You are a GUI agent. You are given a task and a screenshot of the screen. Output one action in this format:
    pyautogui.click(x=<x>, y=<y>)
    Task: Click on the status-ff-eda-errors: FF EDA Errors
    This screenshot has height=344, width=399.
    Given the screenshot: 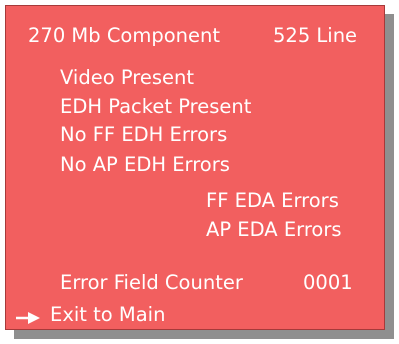 What is the action you would take?
    pyautogui.click(x=272, y=200)
    